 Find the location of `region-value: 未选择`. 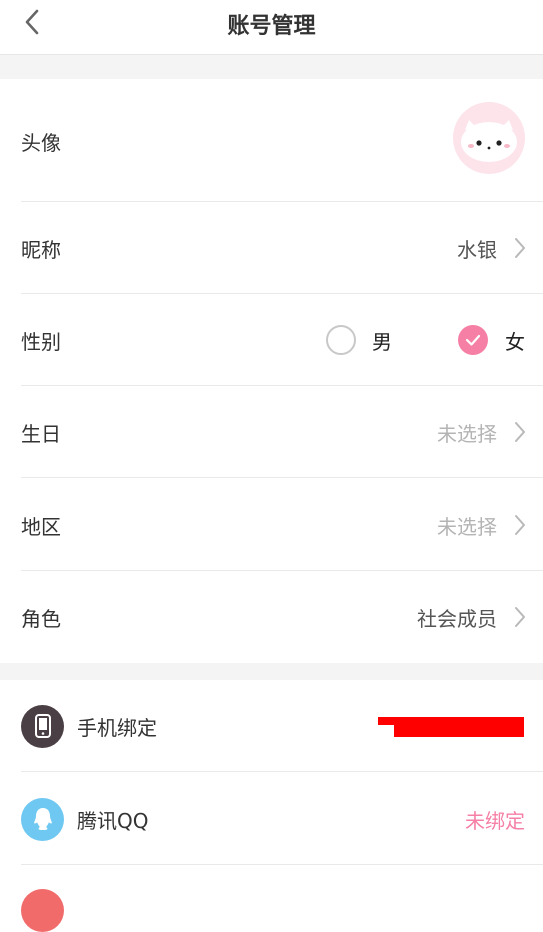

region-value: 未选择 is located at coordinates (467, 526).